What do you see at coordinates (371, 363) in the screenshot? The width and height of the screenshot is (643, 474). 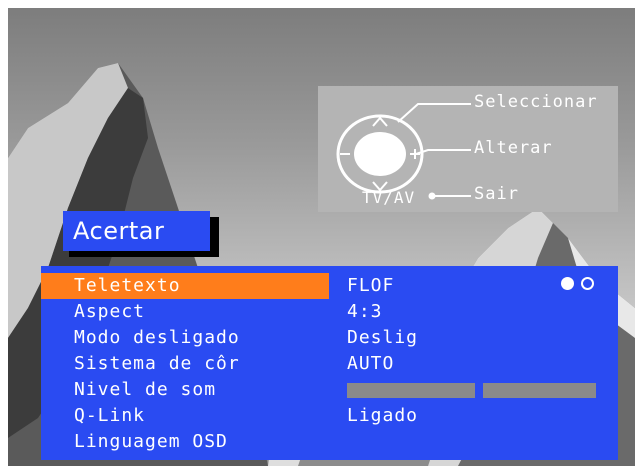 I see `menu-value-sistema-de-cor: AUTO` at bounding box center [371, 363].